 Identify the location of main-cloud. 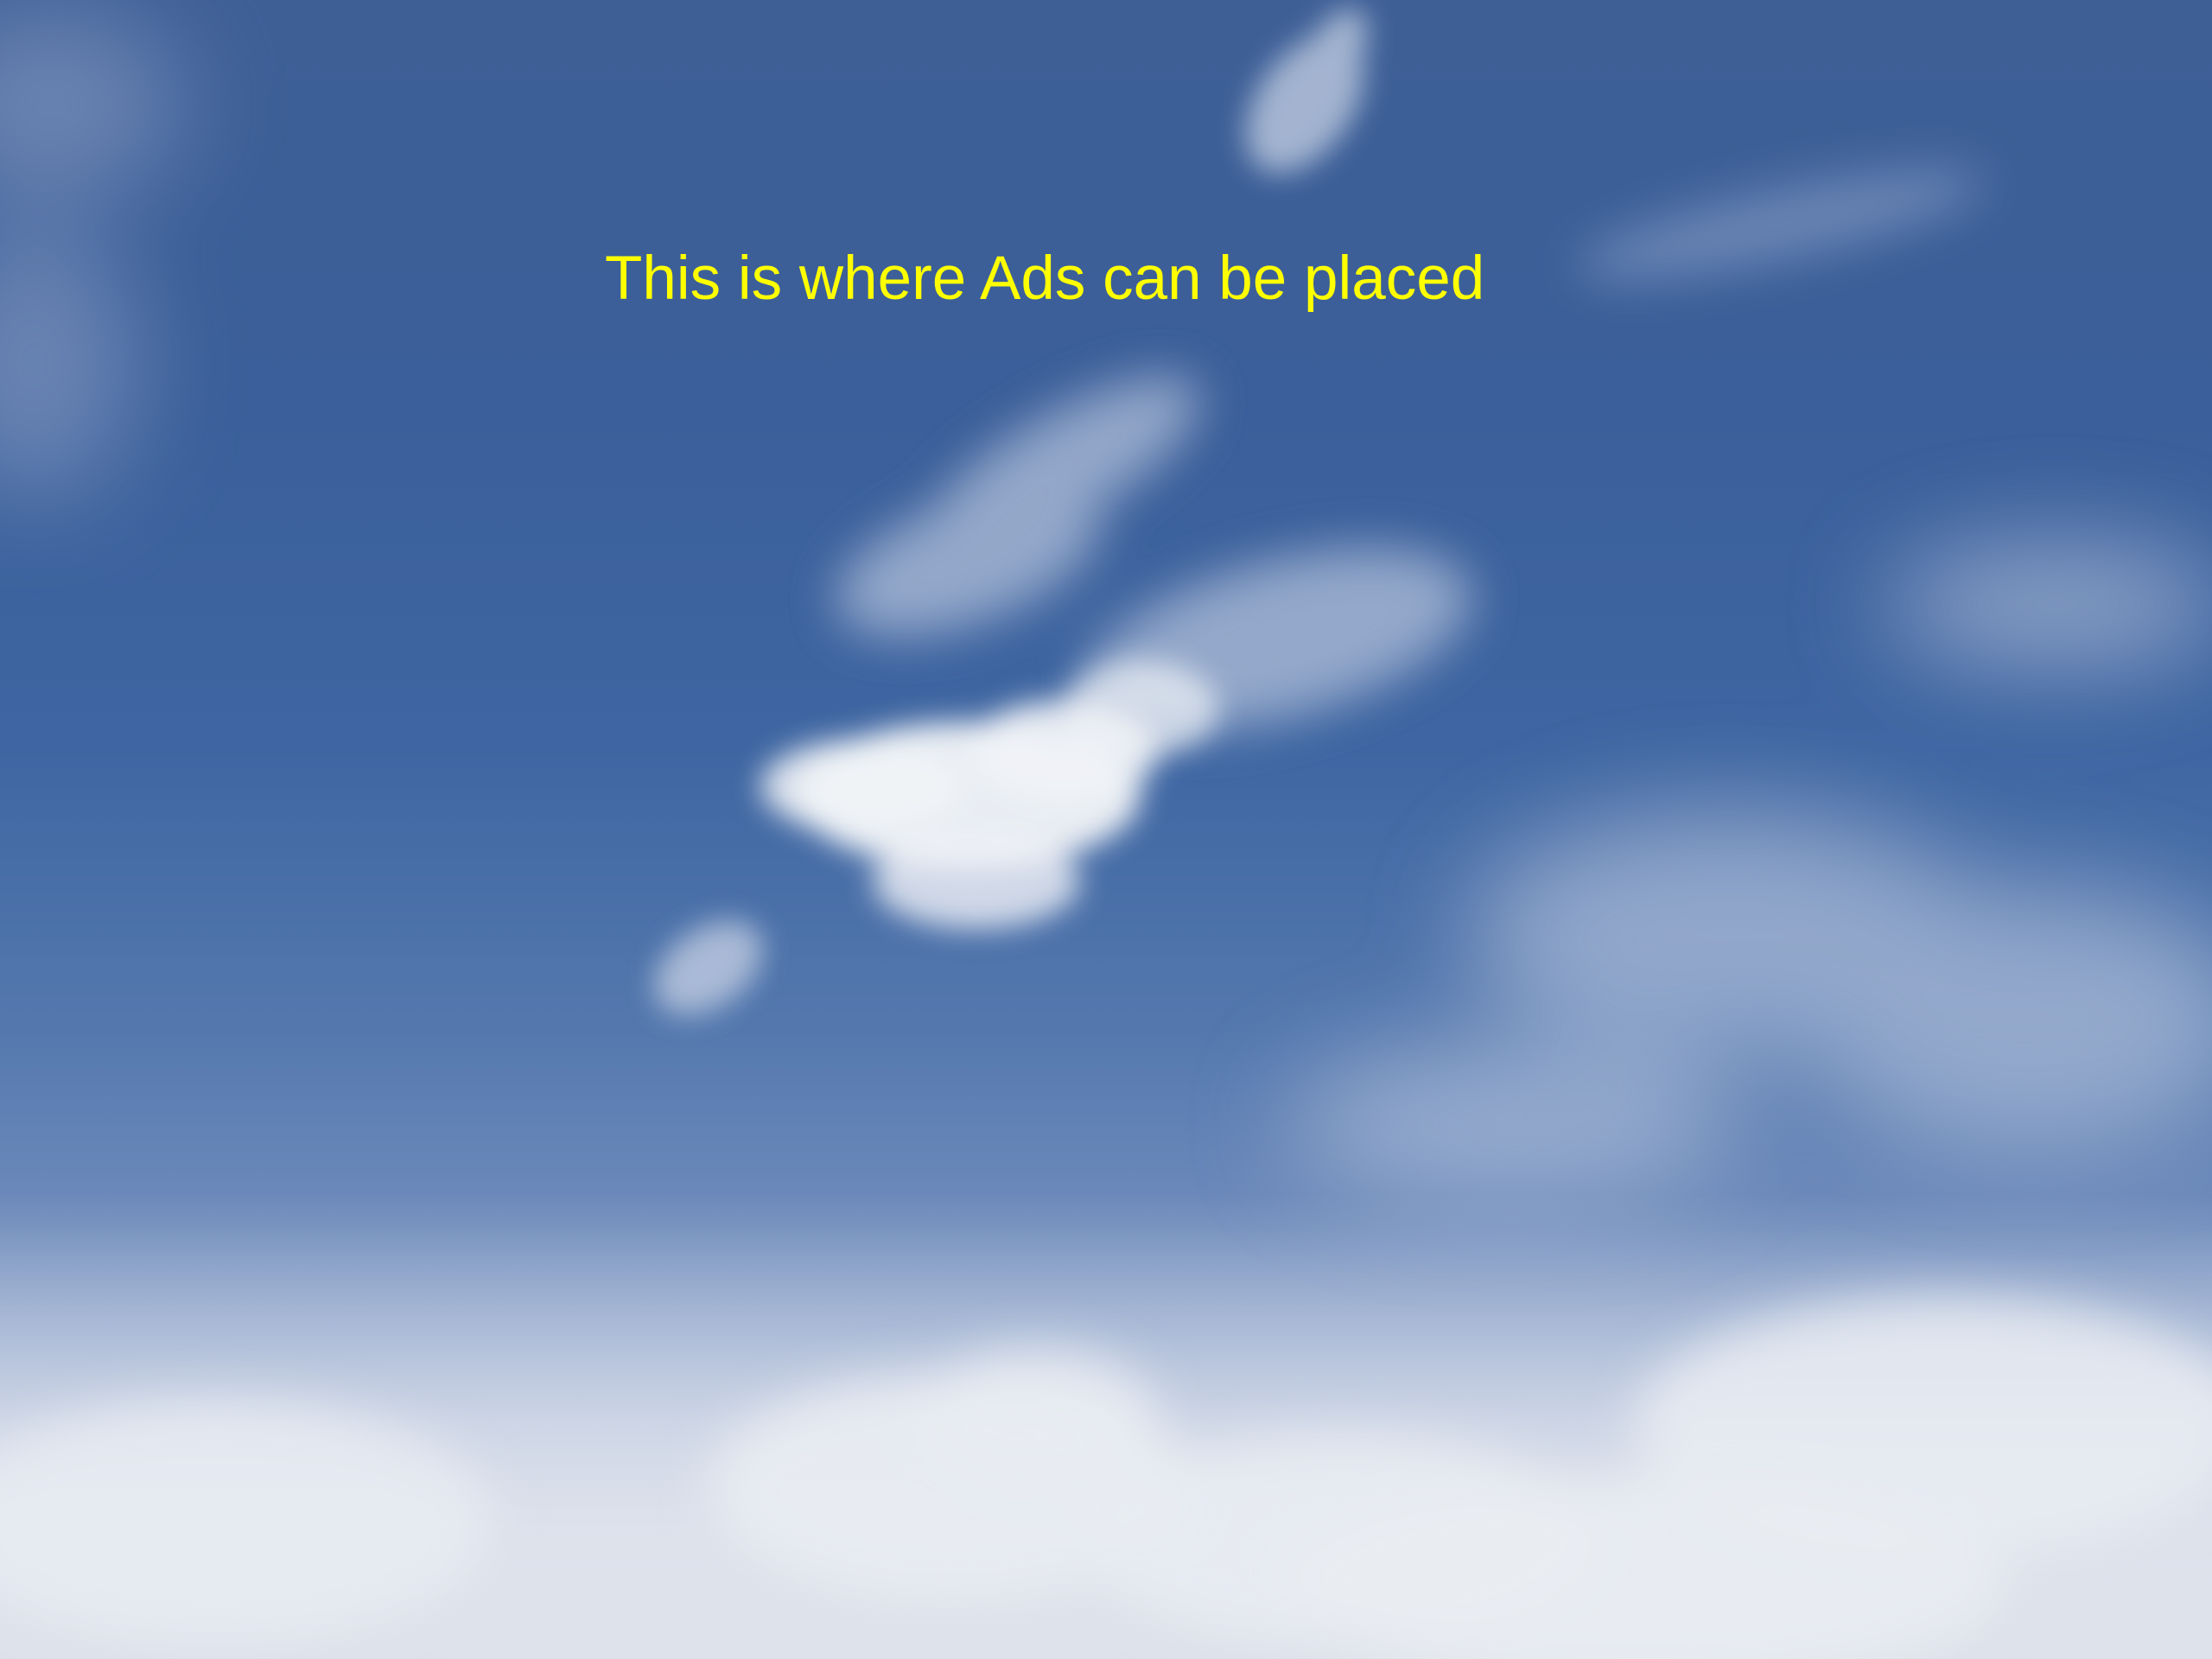
(989, 795).